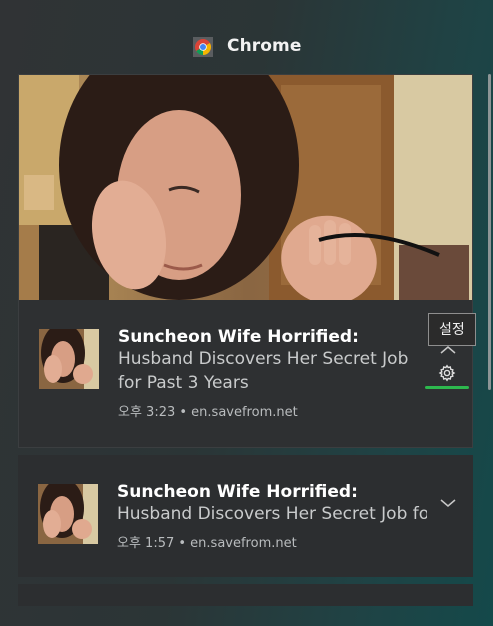 This screenshot has height=626, width=493. Describe the element at coordinates (448, 350) in the screenshot. I see `chevron-up-icon` at that location.